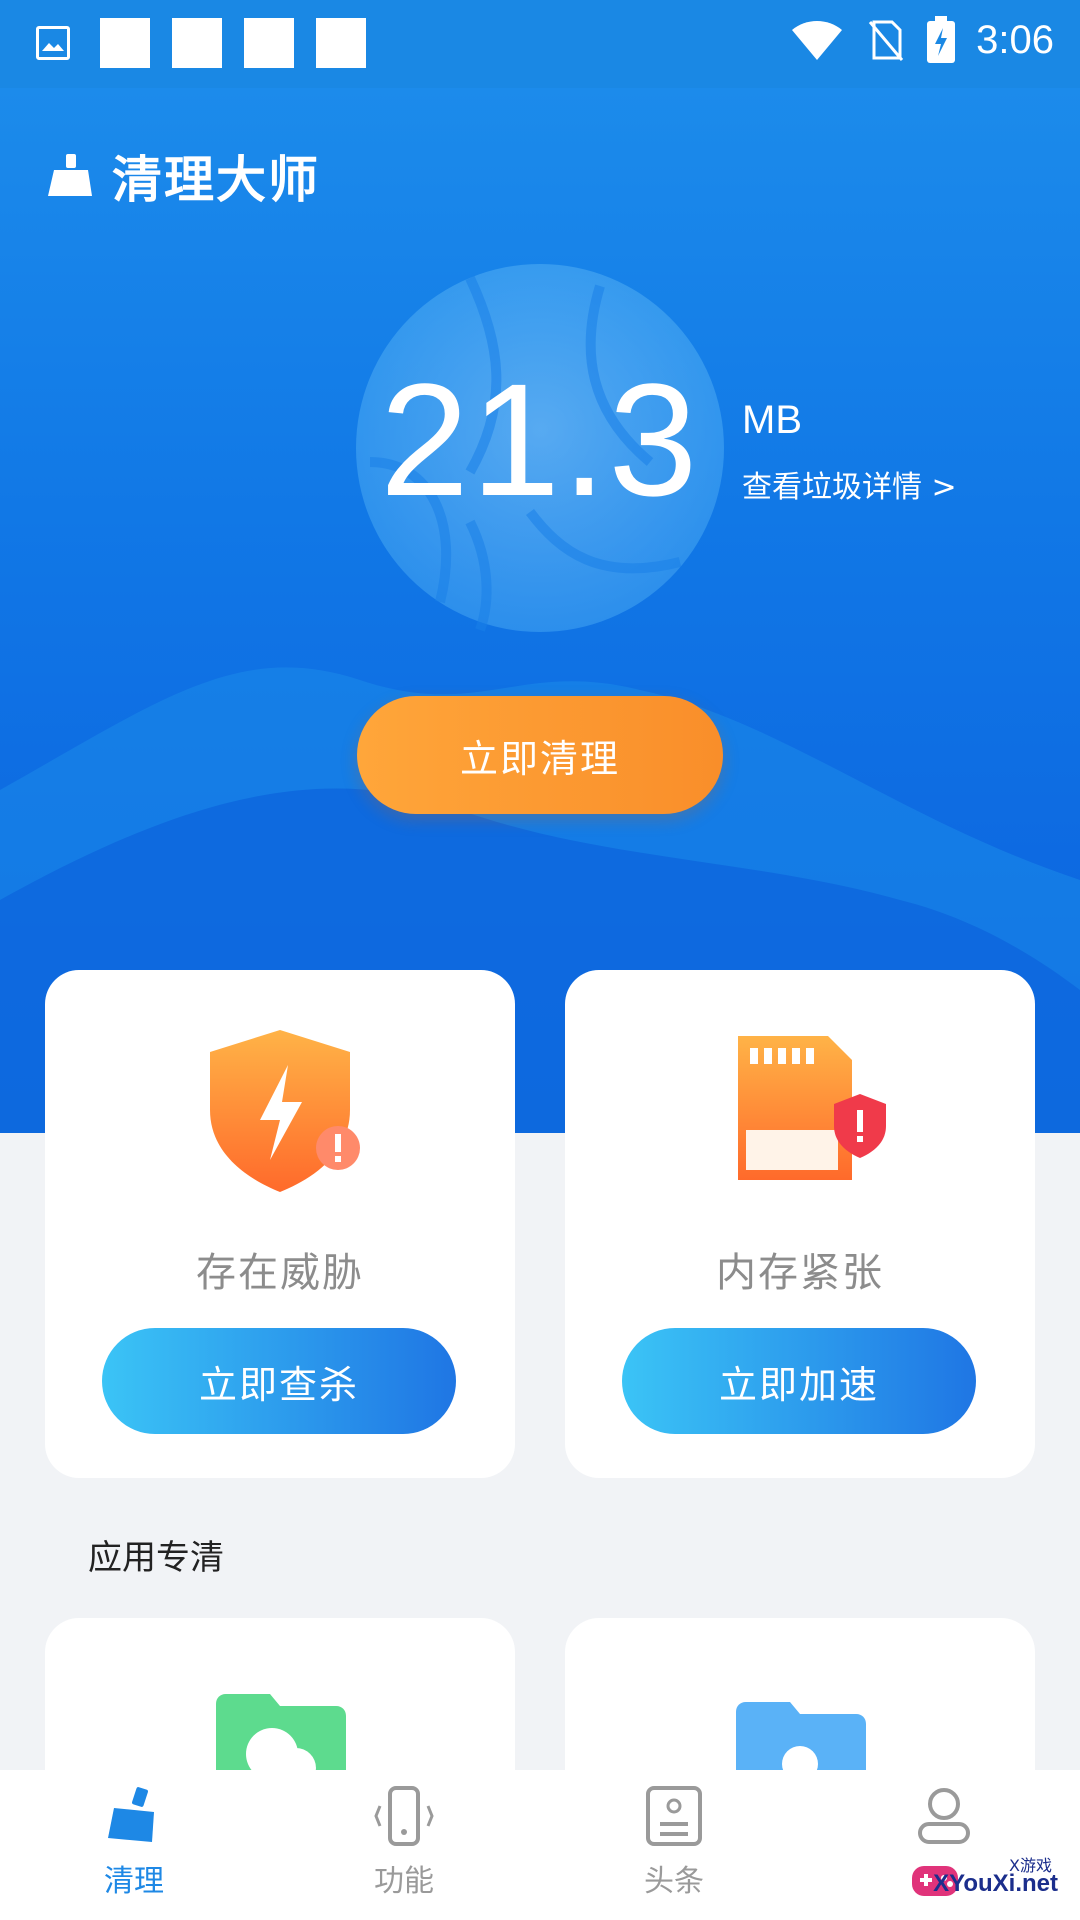 This screenshot has width=1080, height=1920. I want to click on memory-card: 内存紧张 立即加速, so click(800, 1224).